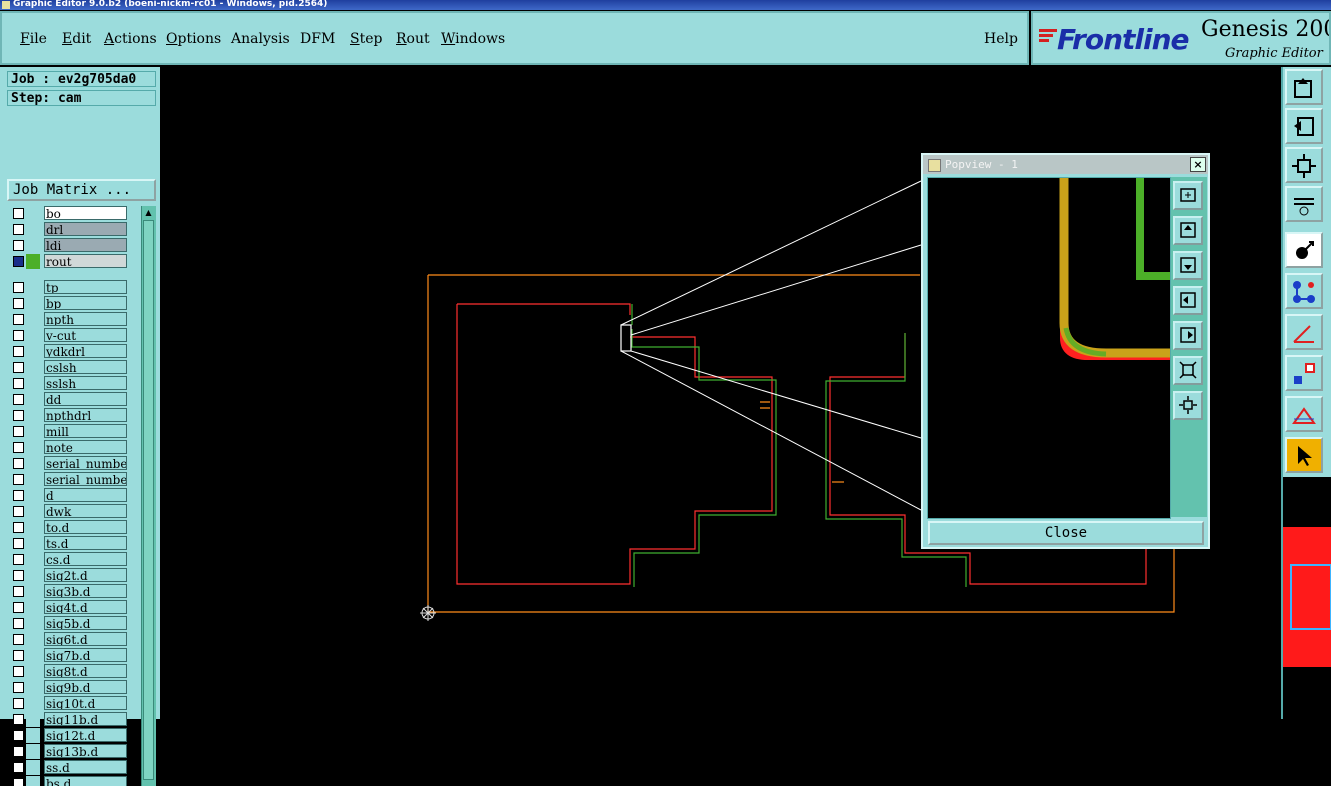  Describe the element at coordinates (69, 623) in the screenshot. I see `layer-row: sig5b.d` at that location.